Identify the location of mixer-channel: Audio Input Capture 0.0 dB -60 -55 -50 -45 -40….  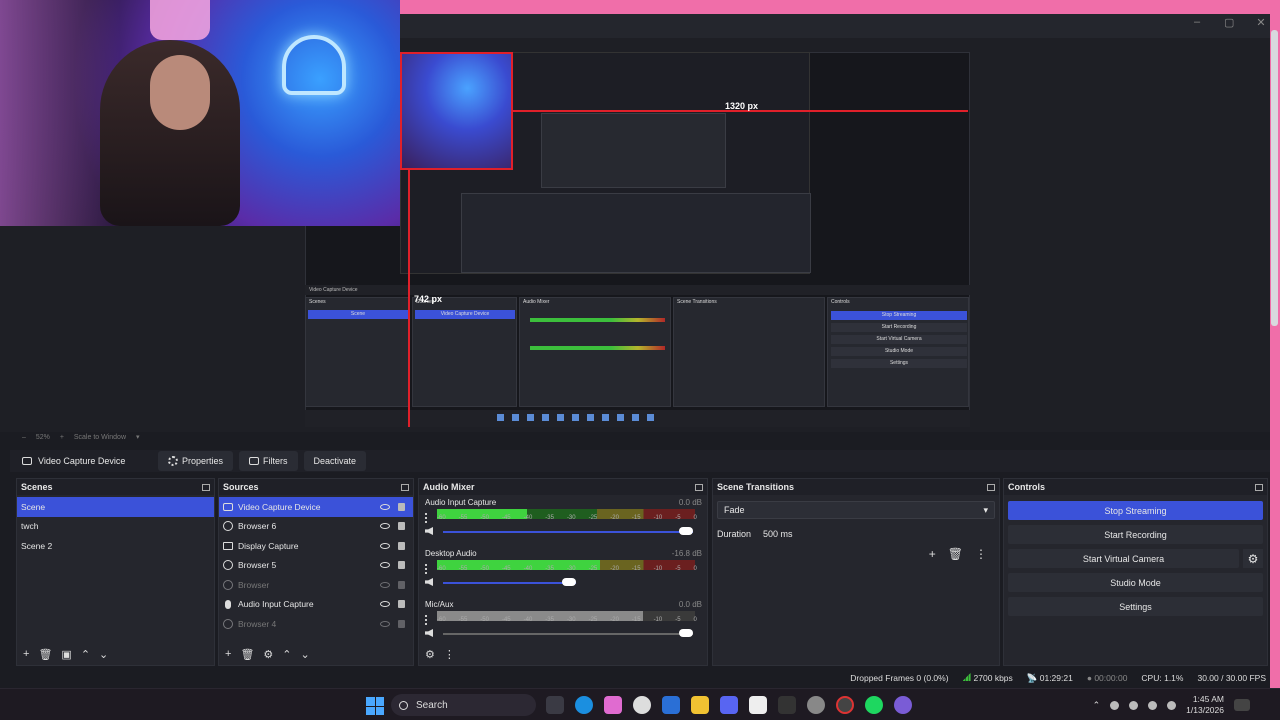
(563, 520).